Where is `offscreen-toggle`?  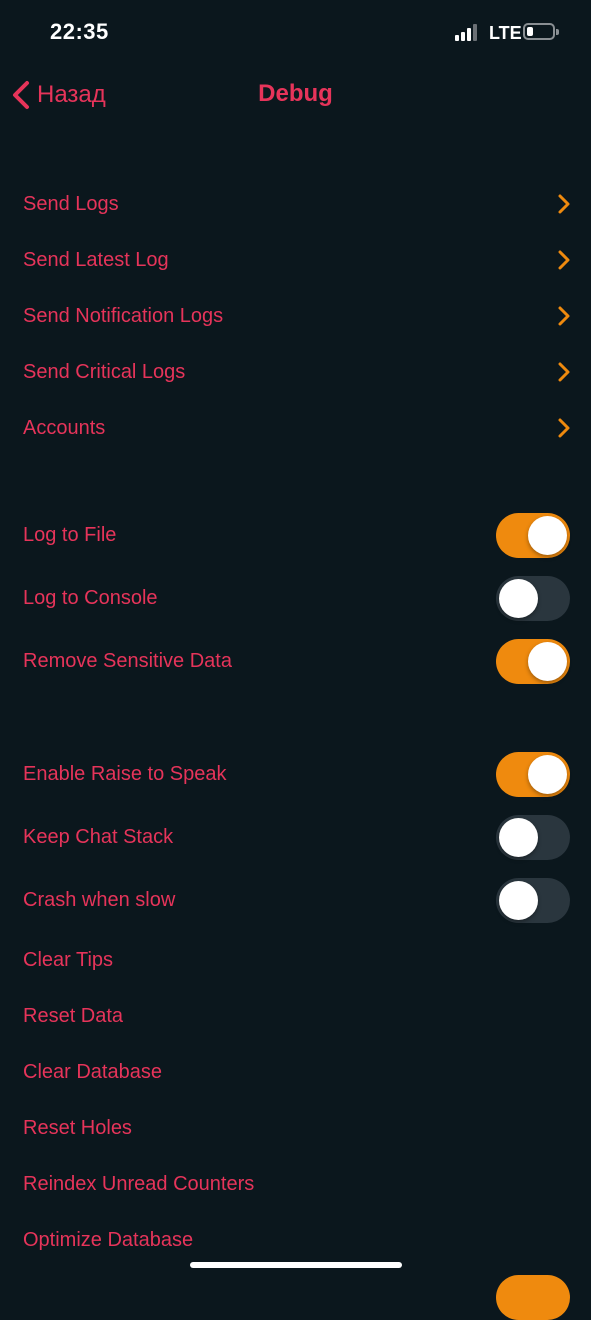
offscreen-toggle is located at coordinates (533, 1297).